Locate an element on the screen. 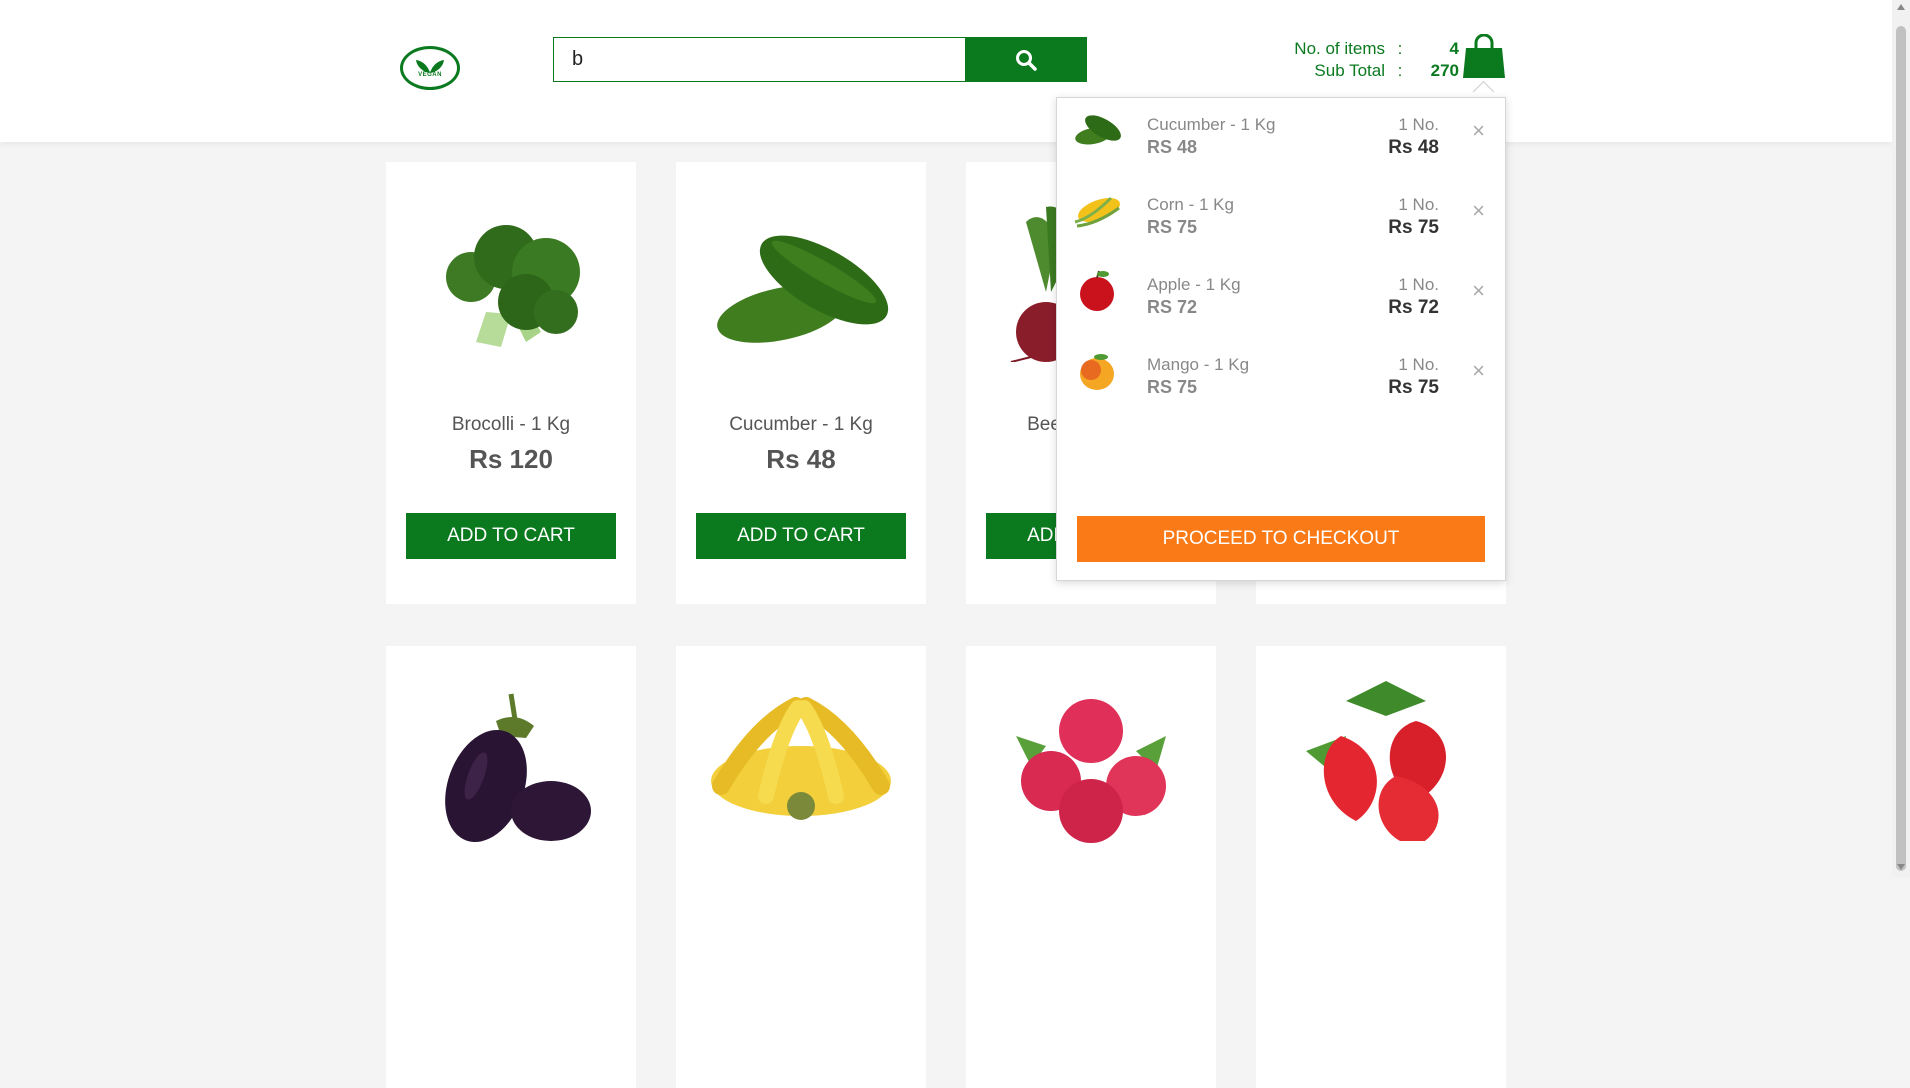 The width and height of the screenshot is (1910, 1088). subtotal-value: 270 is located at coordinates (1444, 70).